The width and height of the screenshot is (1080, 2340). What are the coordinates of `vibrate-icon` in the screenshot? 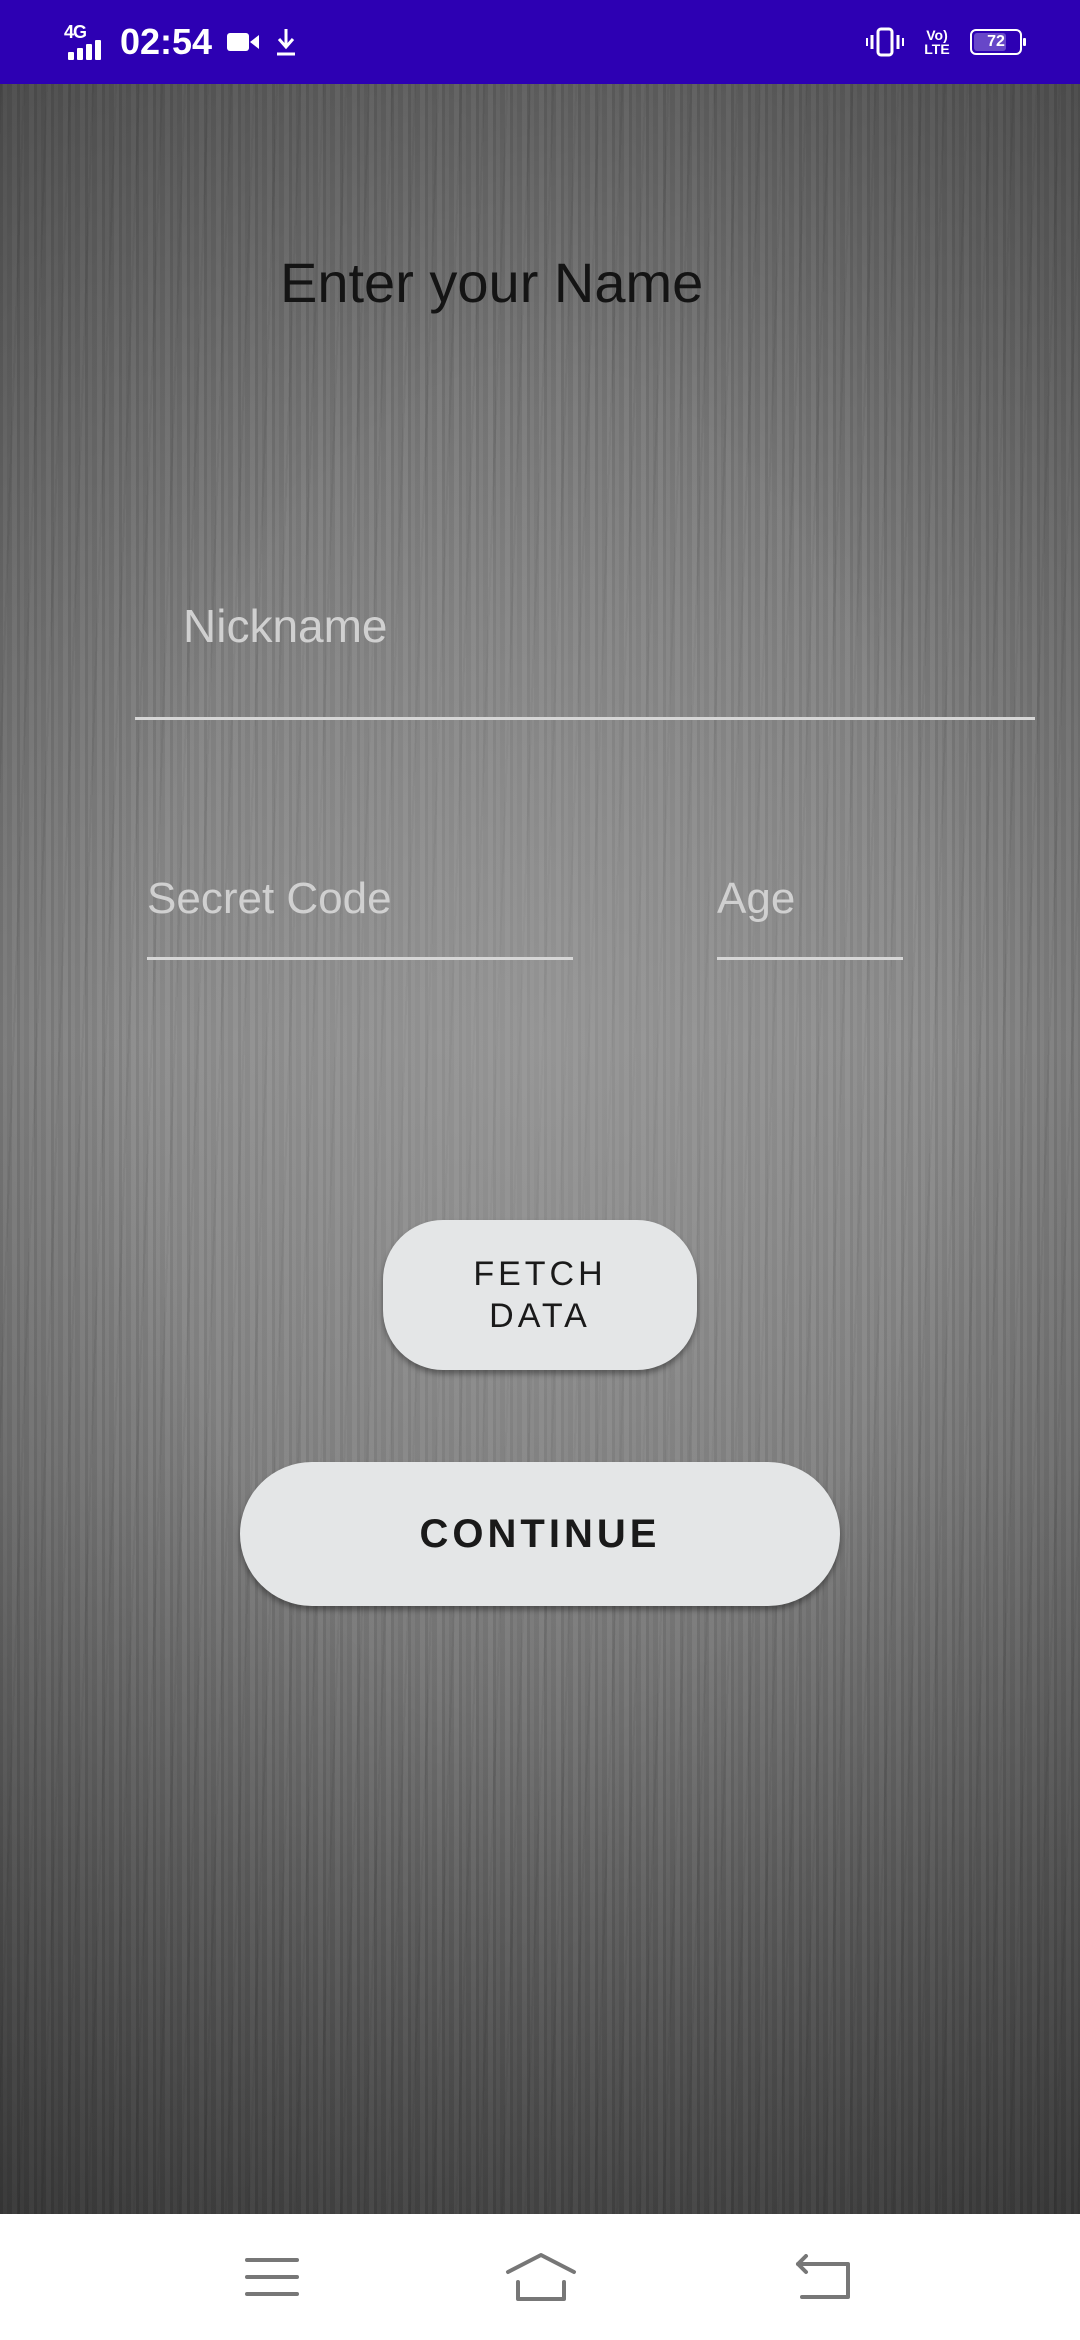 It's located at (885, 42).